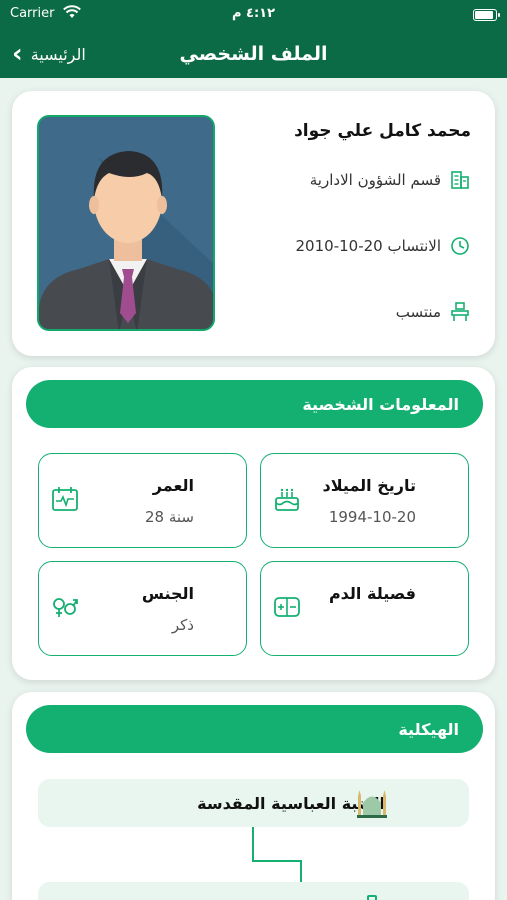  What do you see at coordinates (460, 246) in the screenshot?
I see `clock-icon` at bounding box center [460, 246].